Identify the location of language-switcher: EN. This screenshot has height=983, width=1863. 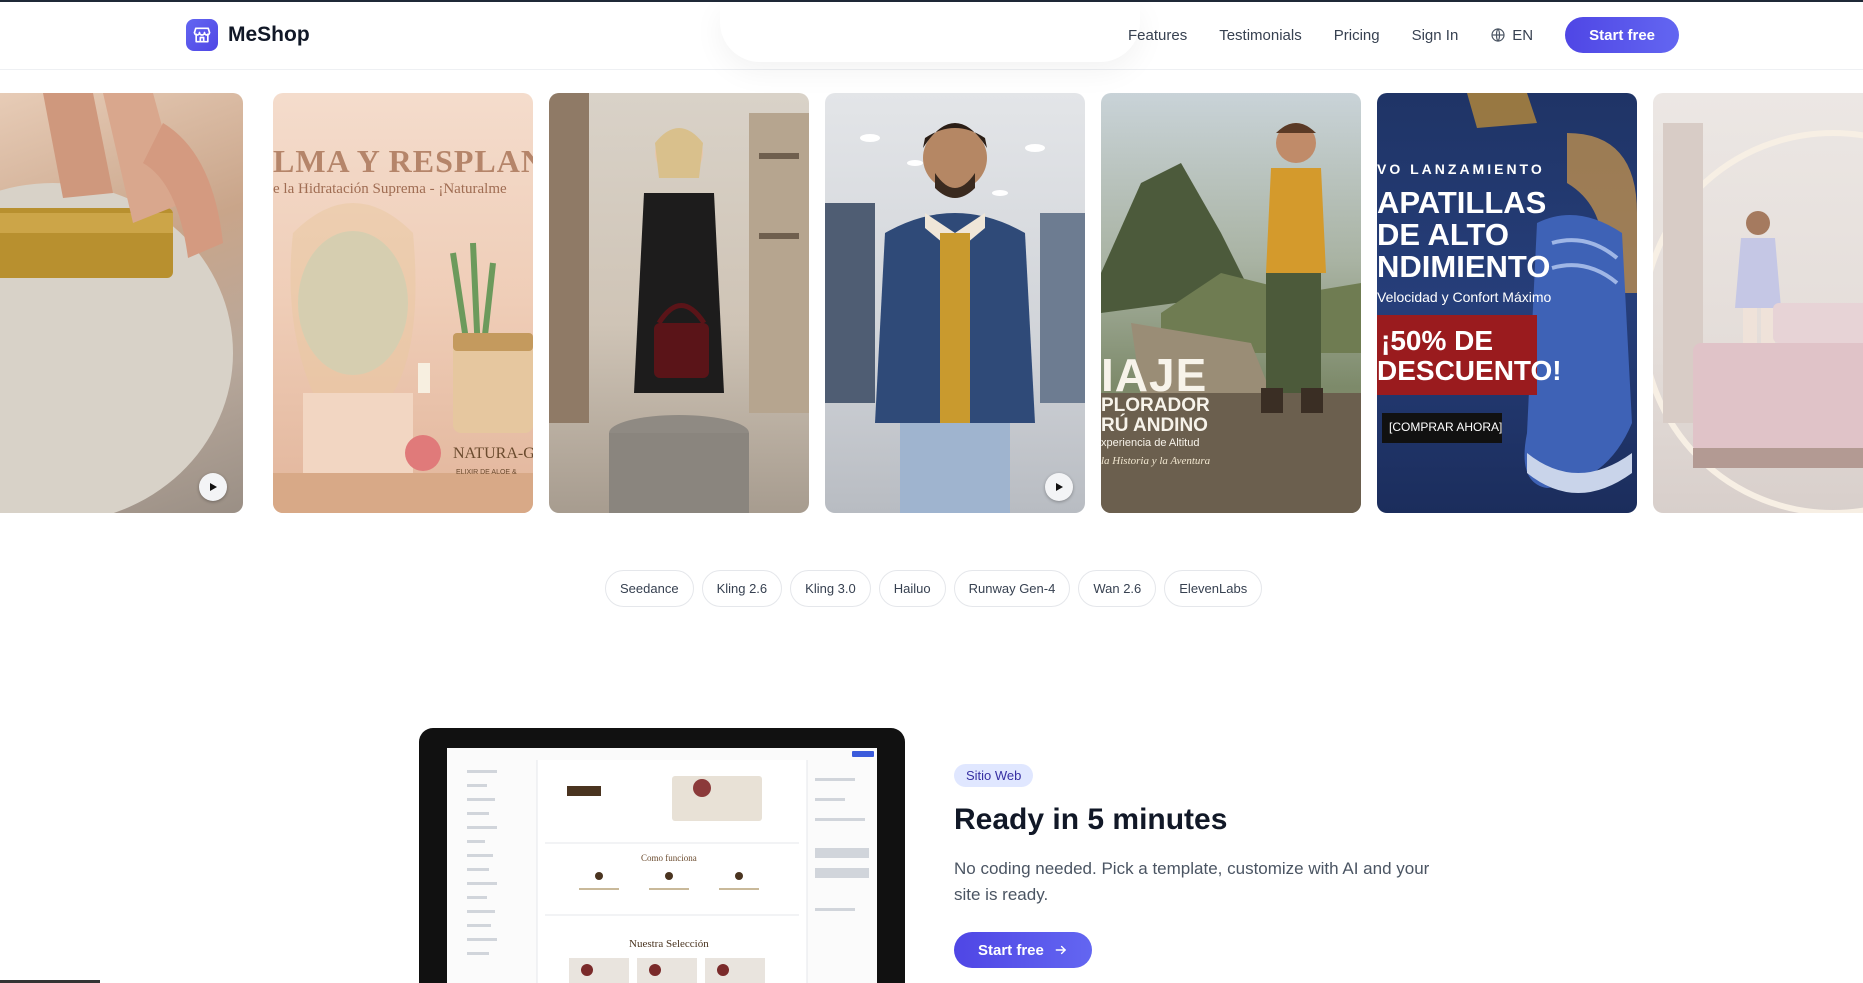
(1511, 35).